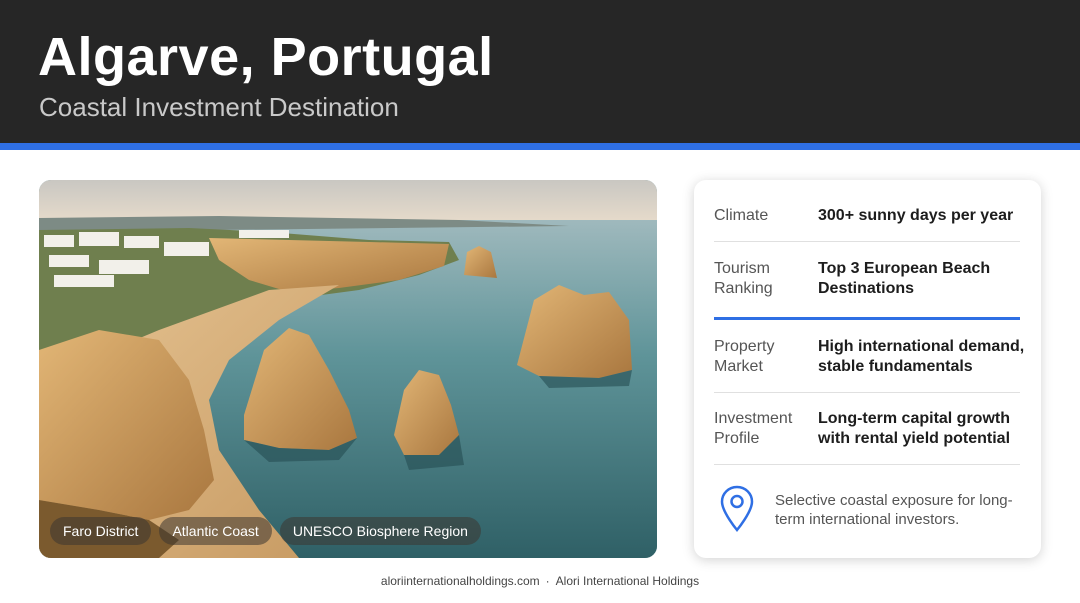 This screenshot has width=1080, height=603. I want to click on footer-website: aloriinternationalholdings.com, so click(460, 581).